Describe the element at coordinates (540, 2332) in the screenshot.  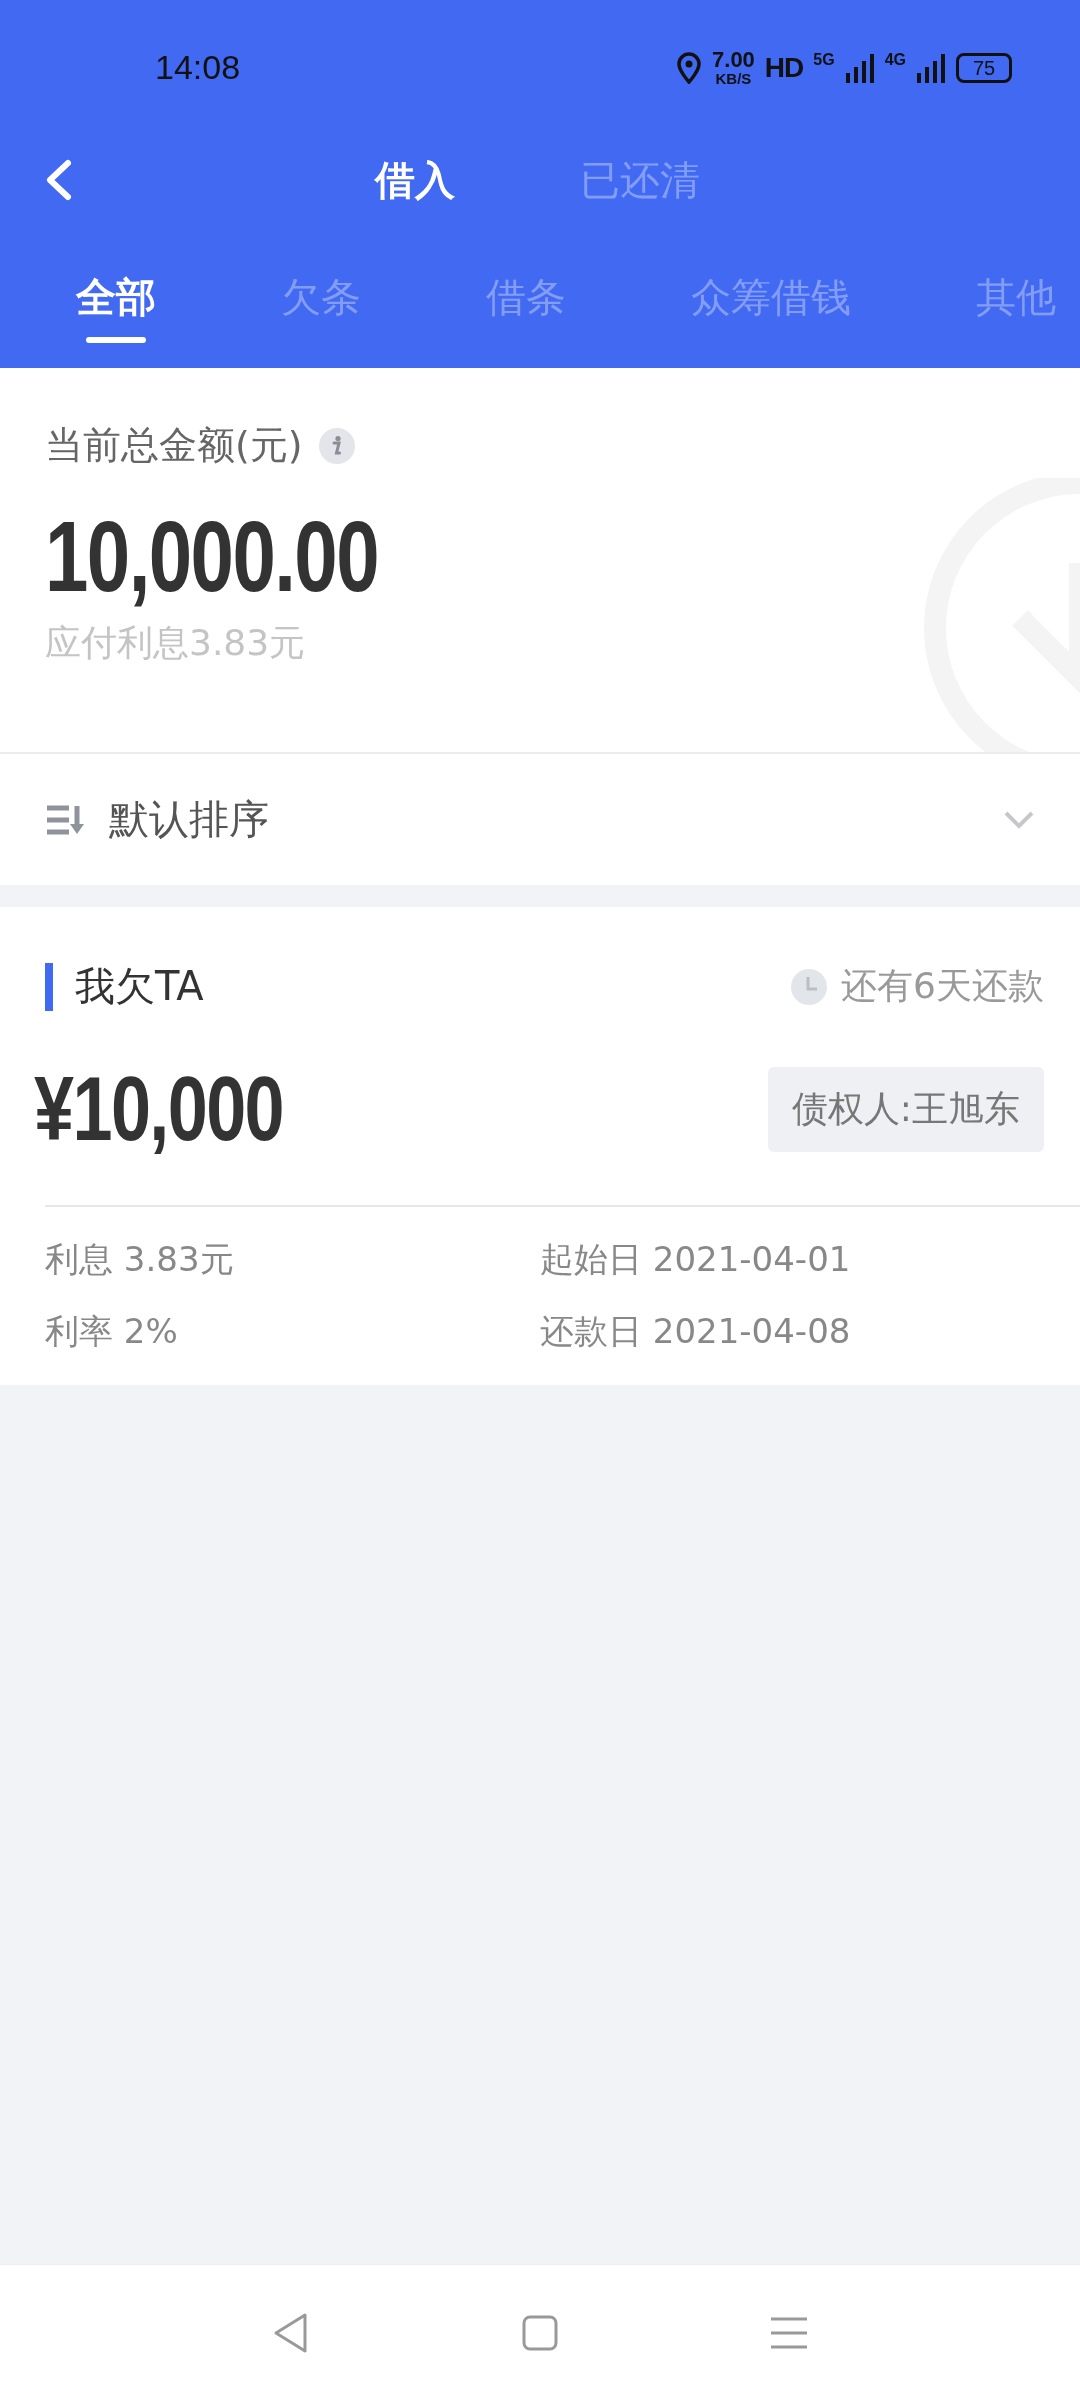
I see `home-nav-button` at that location.